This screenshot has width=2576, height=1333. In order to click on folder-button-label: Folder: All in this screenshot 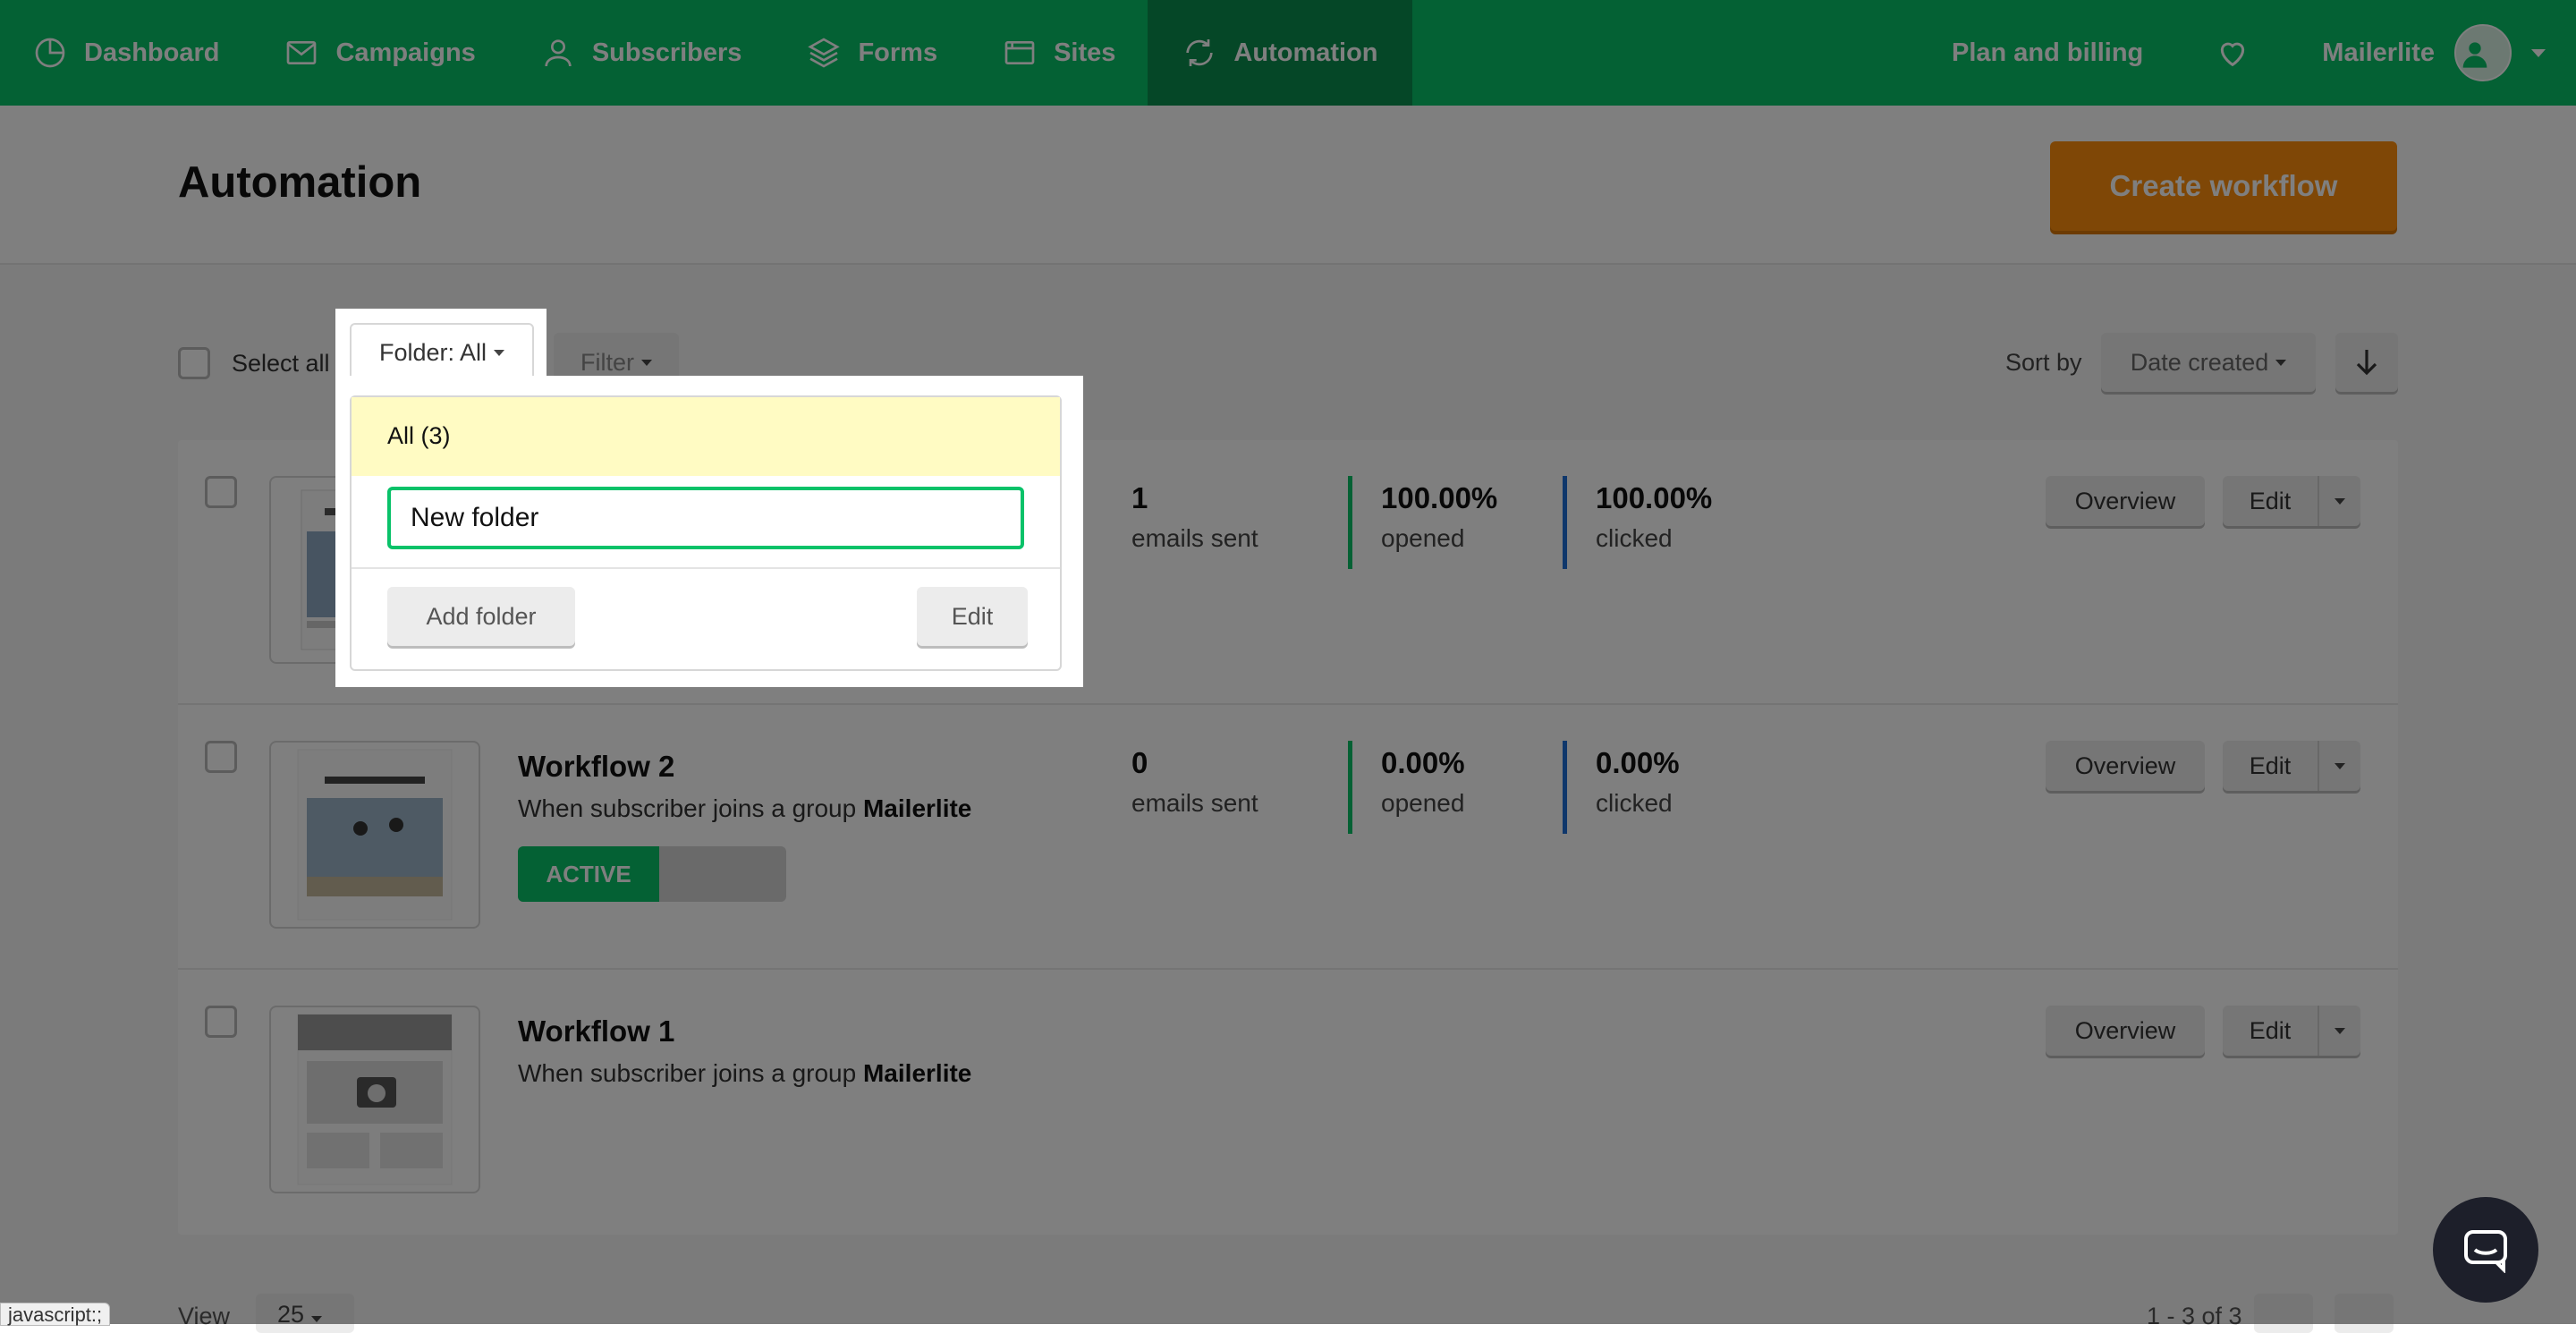, I will do `click(432, 352)`.